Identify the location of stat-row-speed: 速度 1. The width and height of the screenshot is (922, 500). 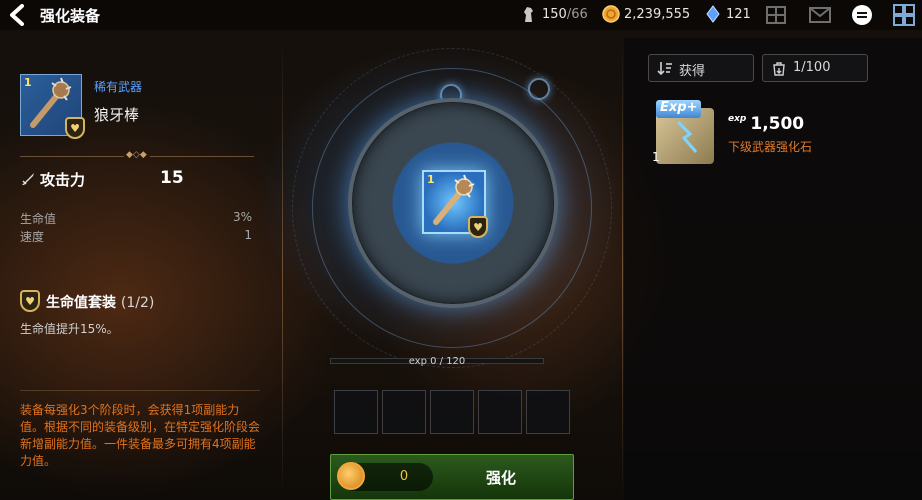
(136, 236).